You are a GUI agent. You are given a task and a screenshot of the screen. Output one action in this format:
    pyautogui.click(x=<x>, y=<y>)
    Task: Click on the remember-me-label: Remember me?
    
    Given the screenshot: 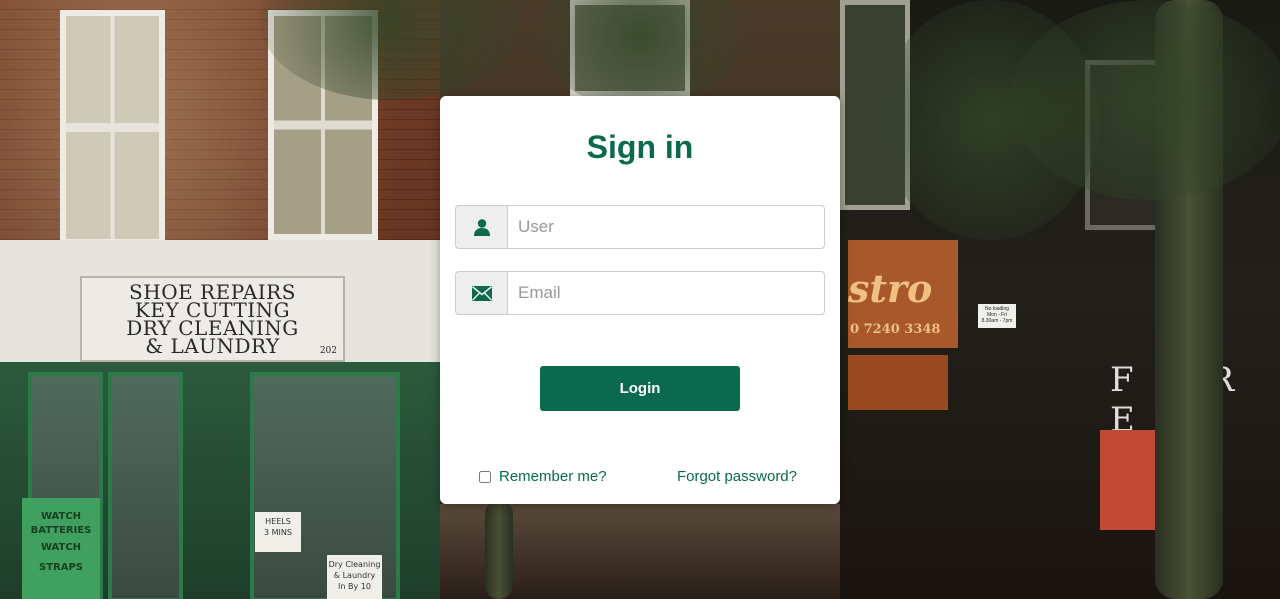 What is the action you would take?
    pyautogui.click(x=553, y=476)
    